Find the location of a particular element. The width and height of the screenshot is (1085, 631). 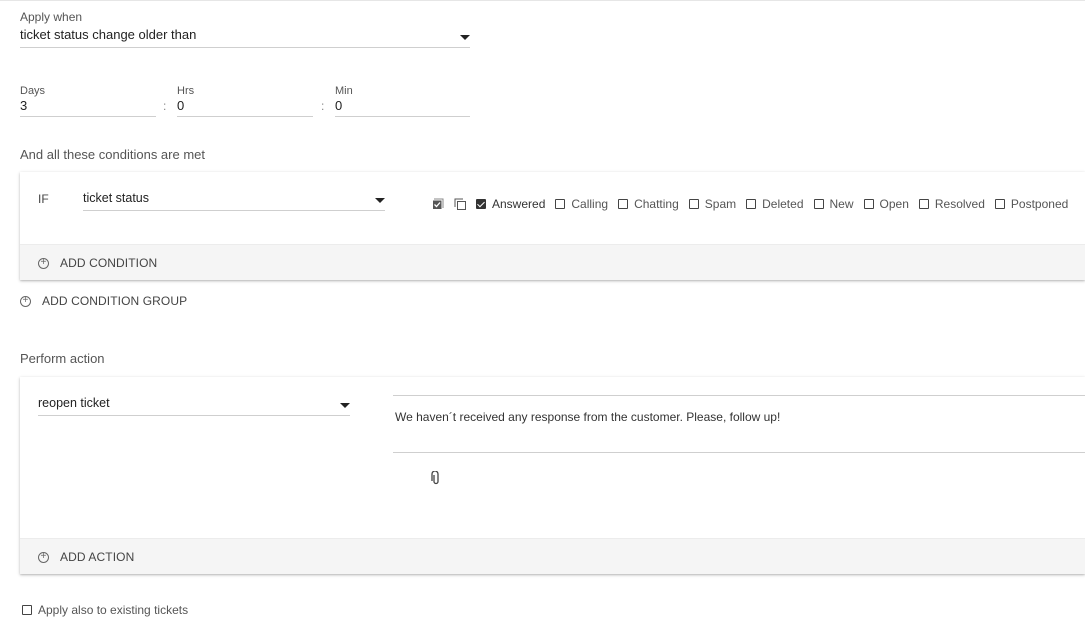

status-option-label: Chatting is located at coordinates (656, 204).